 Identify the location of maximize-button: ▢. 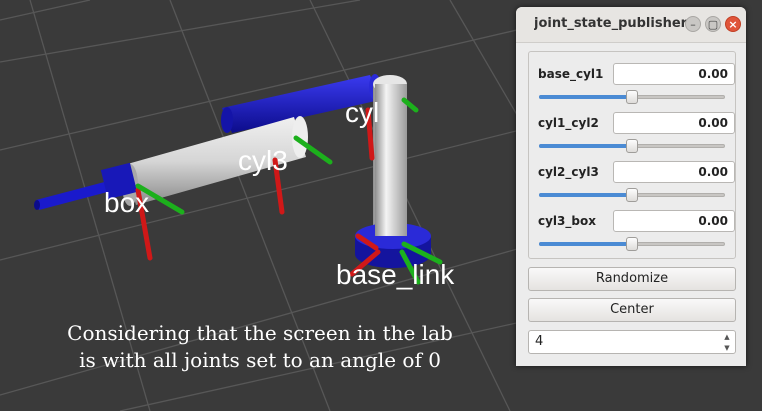
(713, 24).